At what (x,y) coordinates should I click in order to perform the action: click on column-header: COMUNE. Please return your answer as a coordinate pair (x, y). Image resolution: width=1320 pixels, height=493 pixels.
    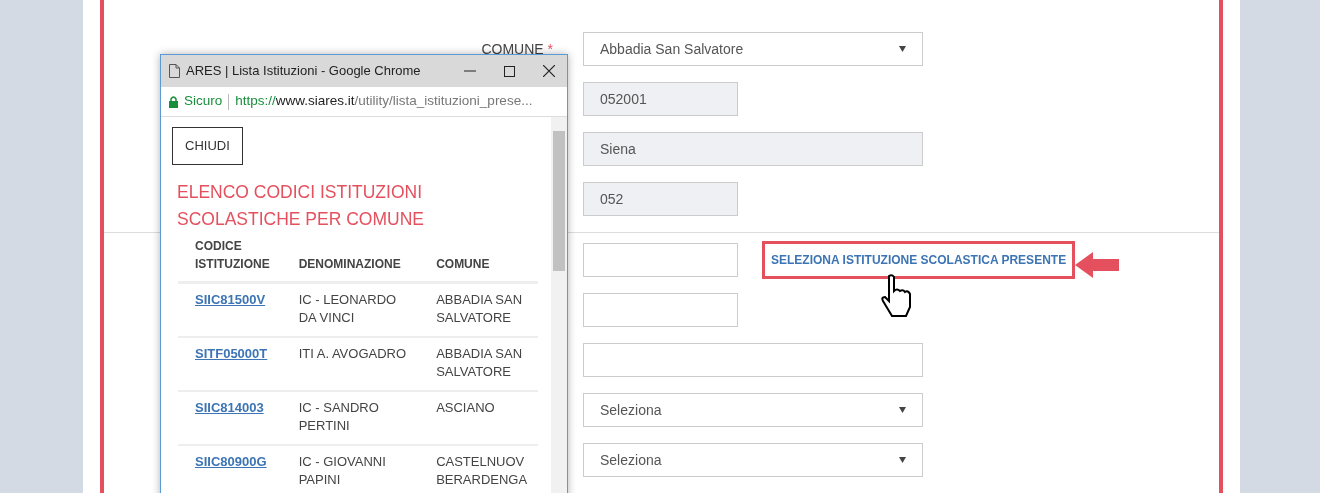
    Looking at the image, I should click on (478, 257).